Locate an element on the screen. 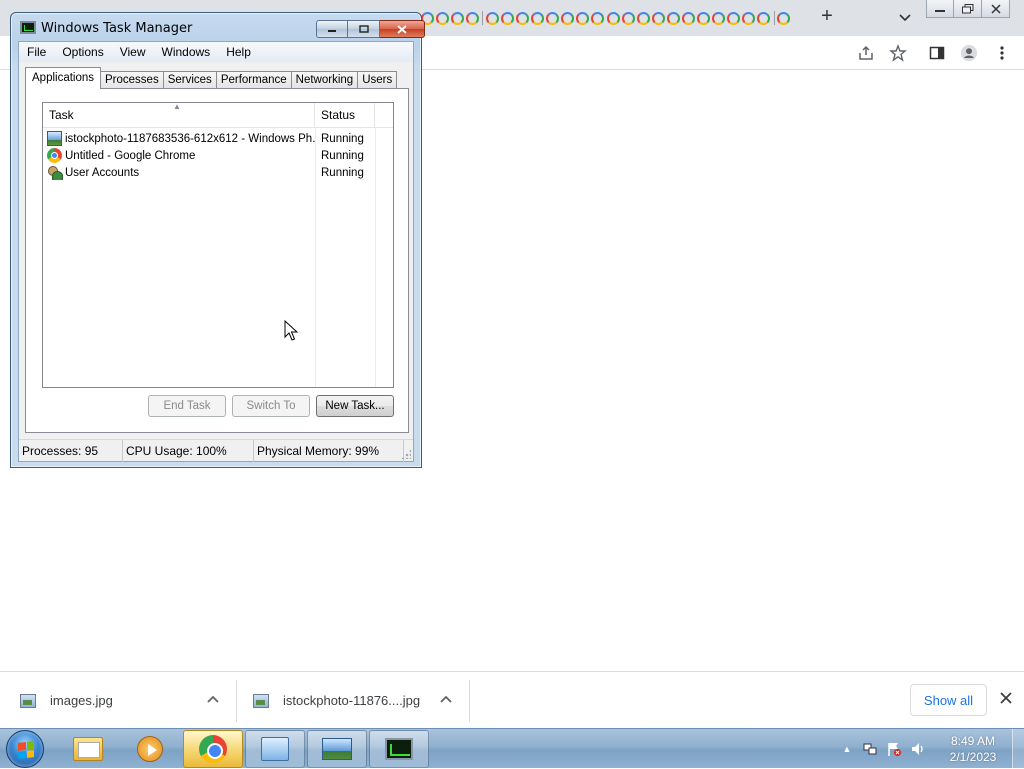 This screenshot has height=769, width=1024. network-icon is located at coordinates (870, 749).